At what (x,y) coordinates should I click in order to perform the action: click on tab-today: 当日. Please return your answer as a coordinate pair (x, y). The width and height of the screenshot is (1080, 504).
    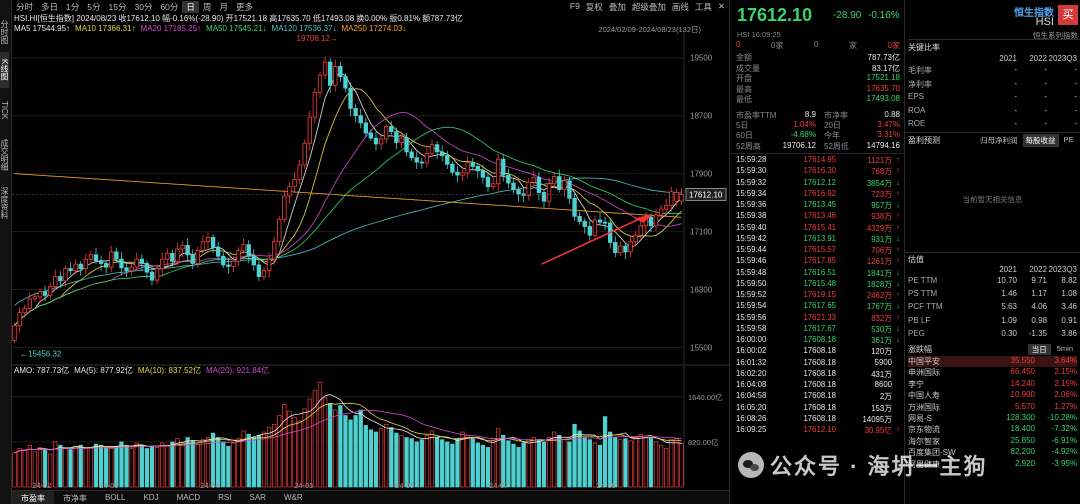
    Looking at the image, I should click on (1039, 349).